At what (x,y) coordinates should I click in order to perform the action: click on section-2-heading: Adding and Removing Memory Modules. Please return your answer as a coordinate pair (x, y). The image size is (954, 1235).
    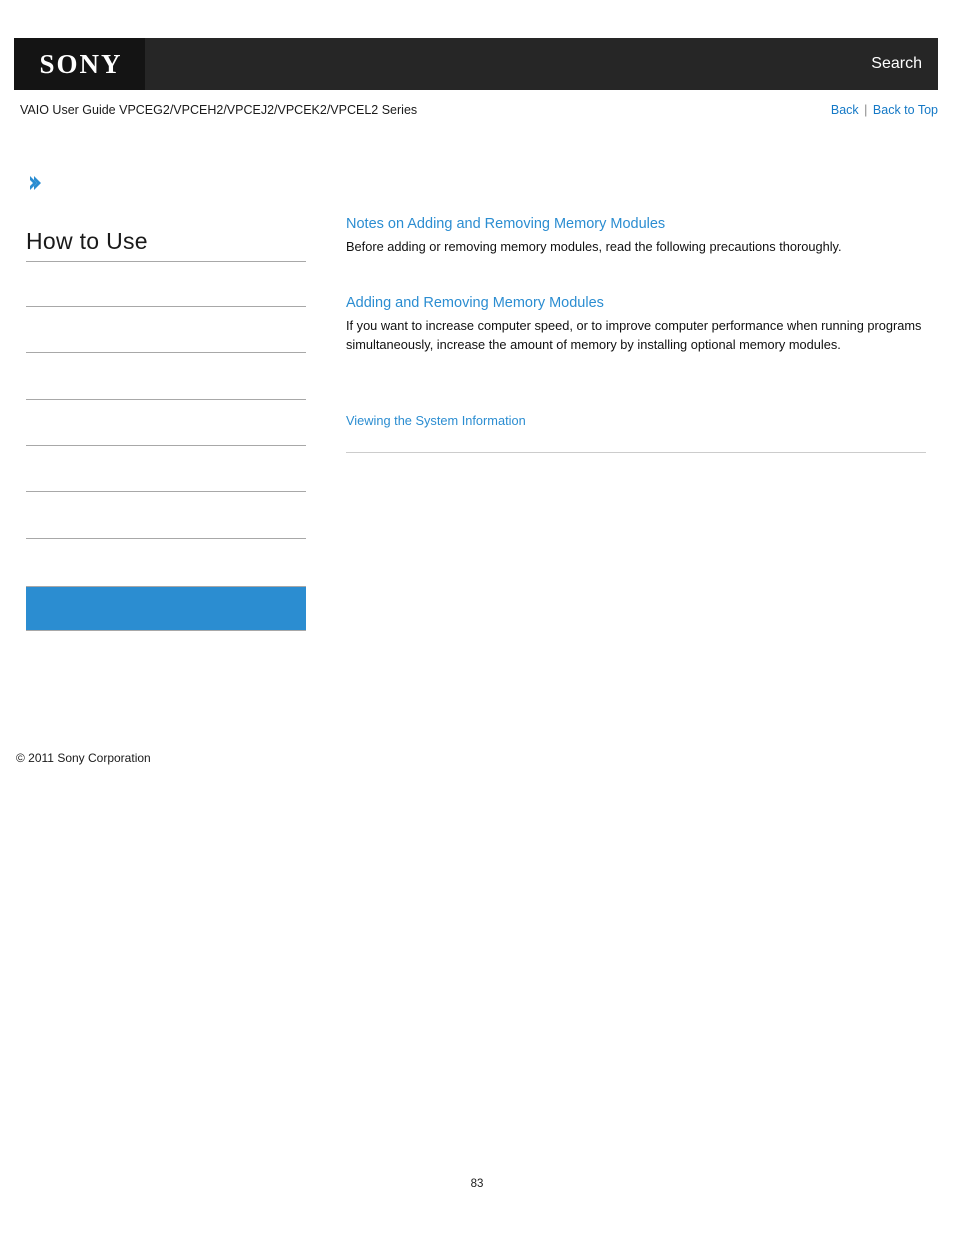
    Looking at the image, I should click on (636, 303).